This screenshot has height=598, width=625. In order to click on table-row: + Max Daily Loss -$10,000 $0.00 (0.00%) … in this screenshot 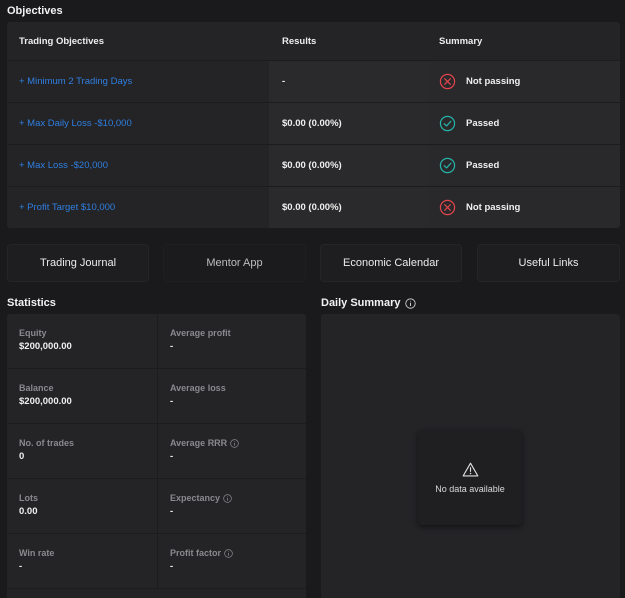, I will do `click(313, 123)`.